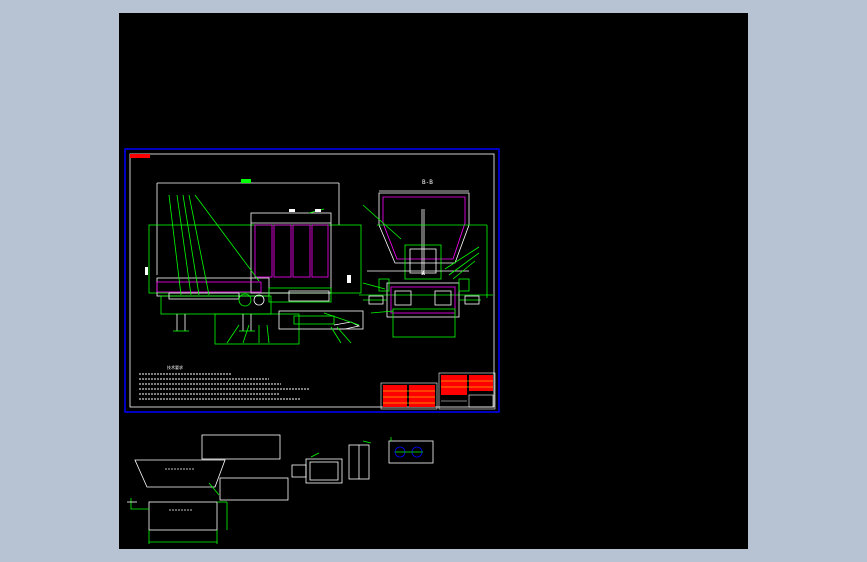 This screenshot has height=562, width=867. I want to click on technical-notes: 技术要求, so click(224, 382).